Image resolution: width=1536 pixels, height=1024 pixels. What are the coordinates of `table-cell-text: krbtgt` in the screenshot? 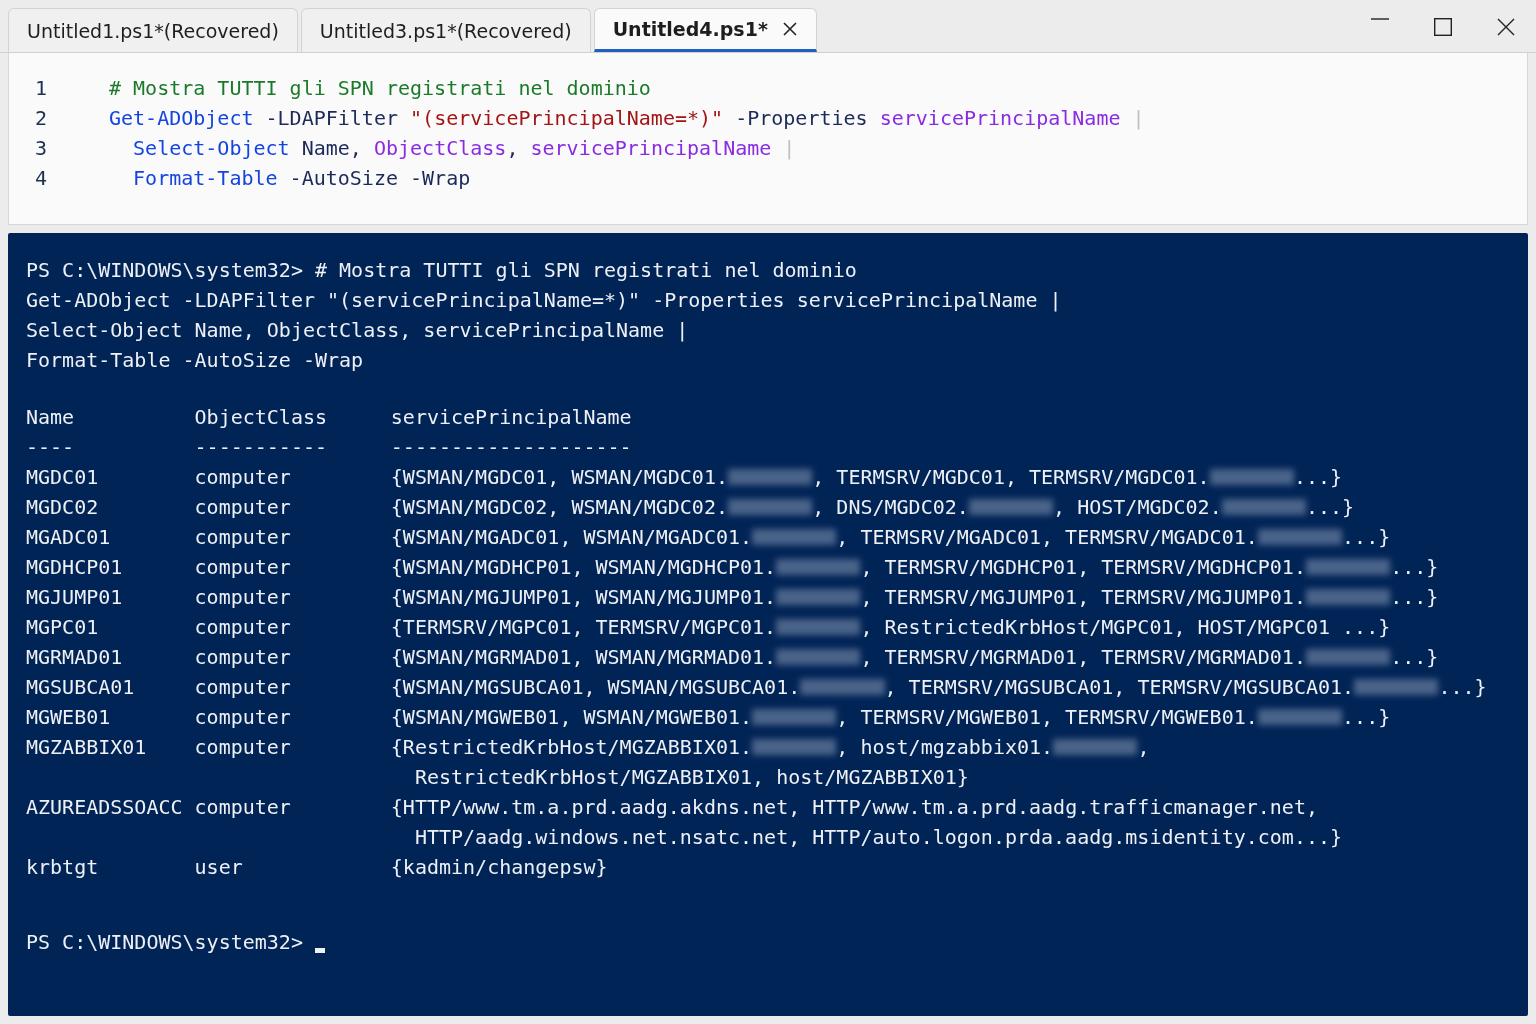 It's located at (63, 867).